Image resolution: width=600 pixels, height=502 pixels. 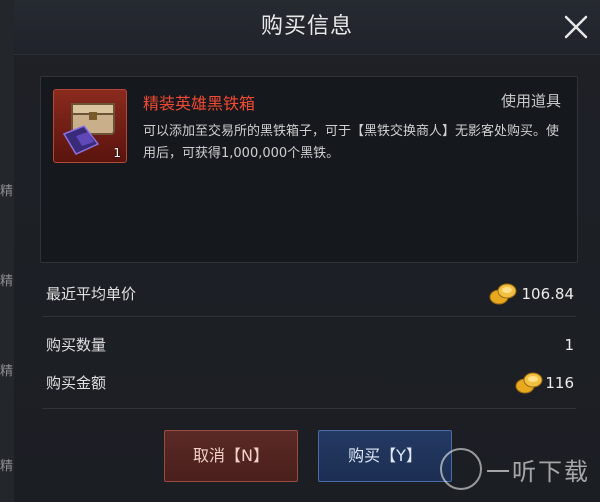 What do you see at coordinates (385, 456) in the screenshot?
I see `buy-button: 购买【Y】` at bounding box center [385, 456].